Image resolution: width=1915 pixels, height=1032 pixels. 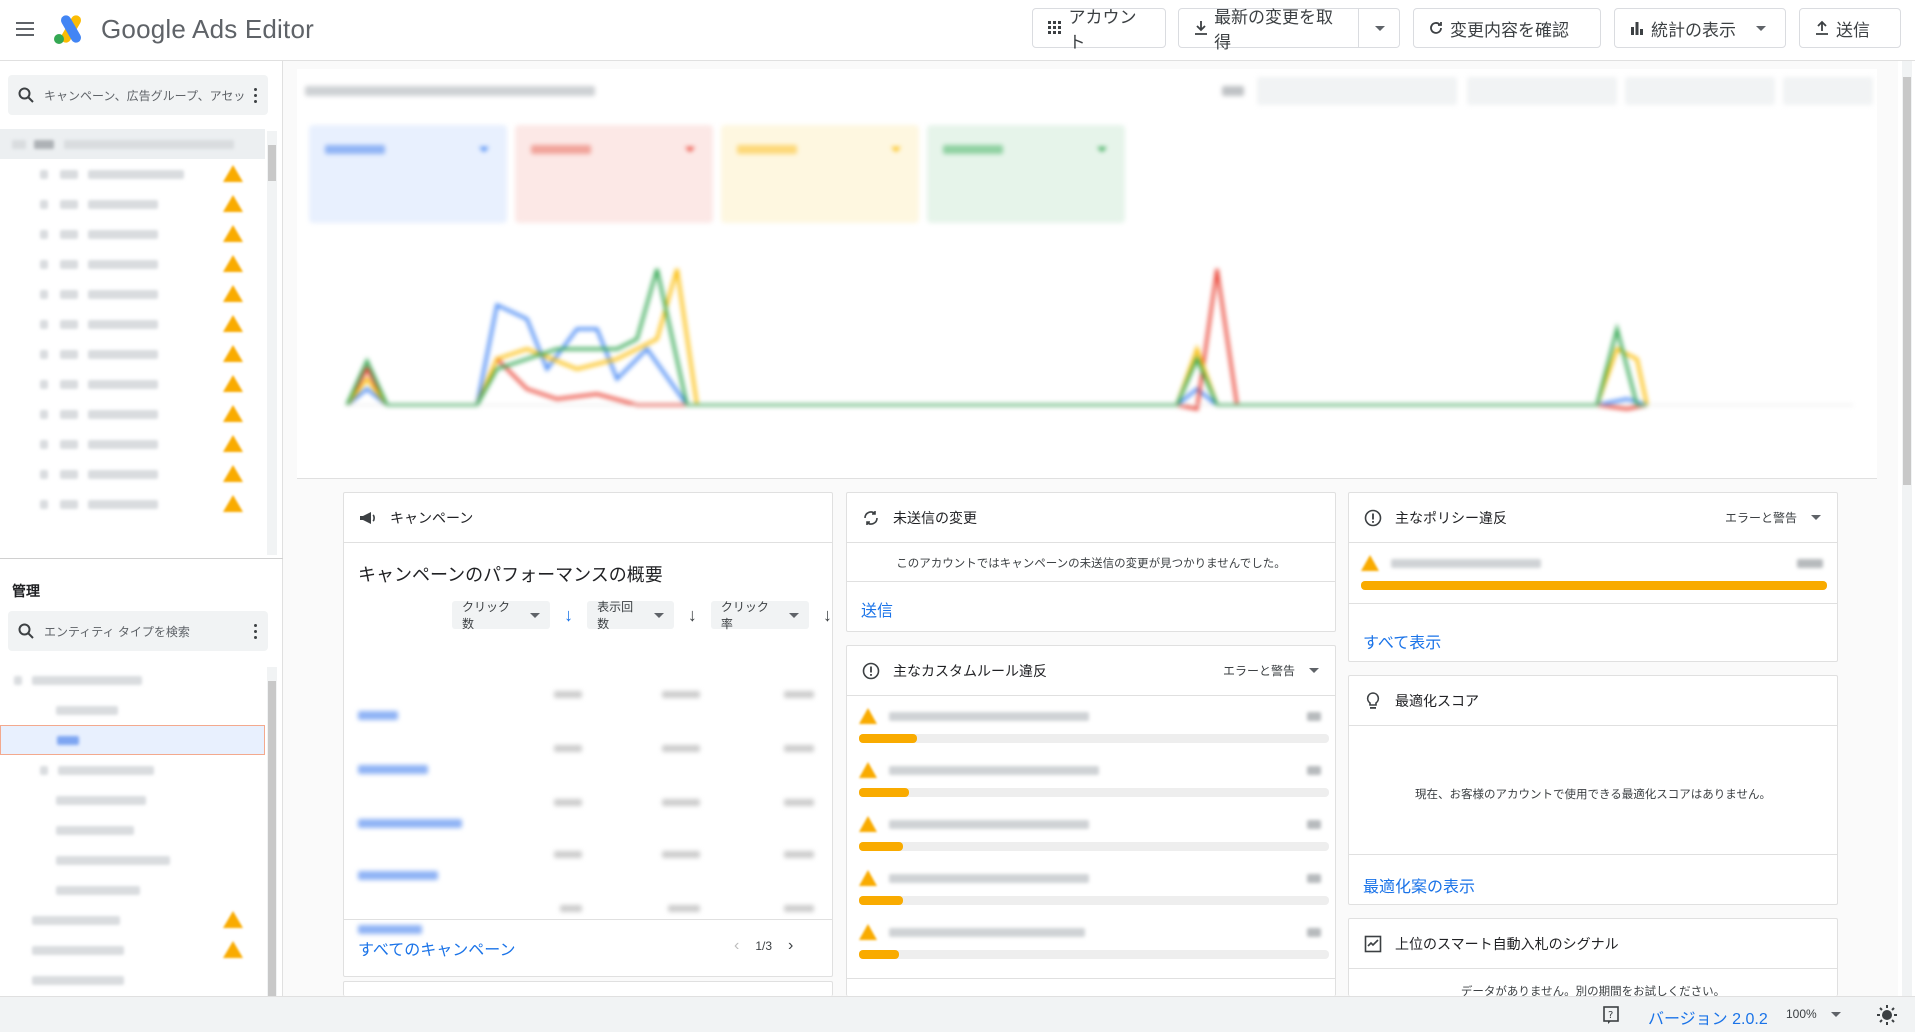 I want to click on sync-icon, so click(x=871, y=518).